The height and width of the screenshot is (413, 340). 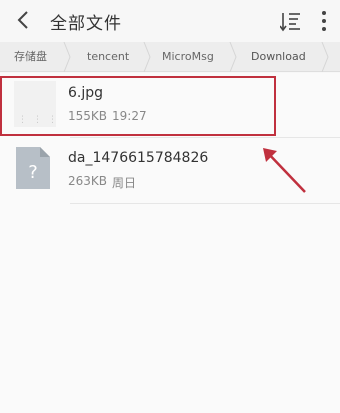 I want to click on breadcrumb-item-micromsg: MicroMsg, so click(x=188, y=57).